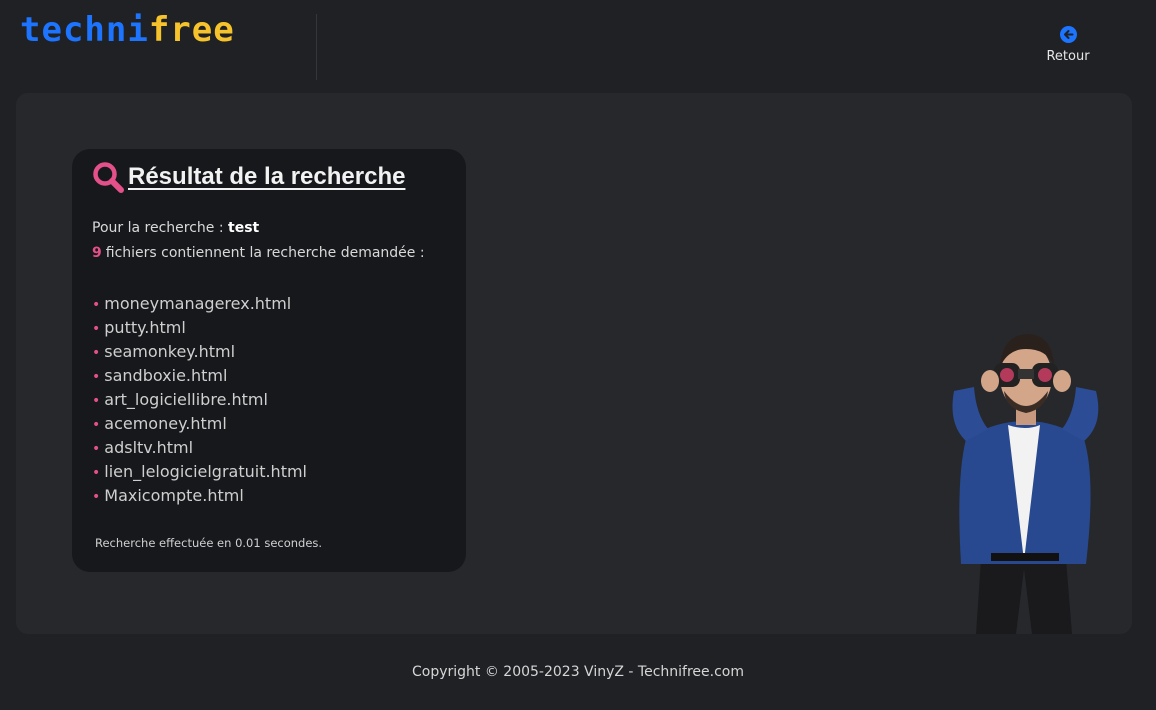 The height and width of the screenshot is (710, 1156). I want to click on result-link: • moneymanagerex.html, so click(199, 304).